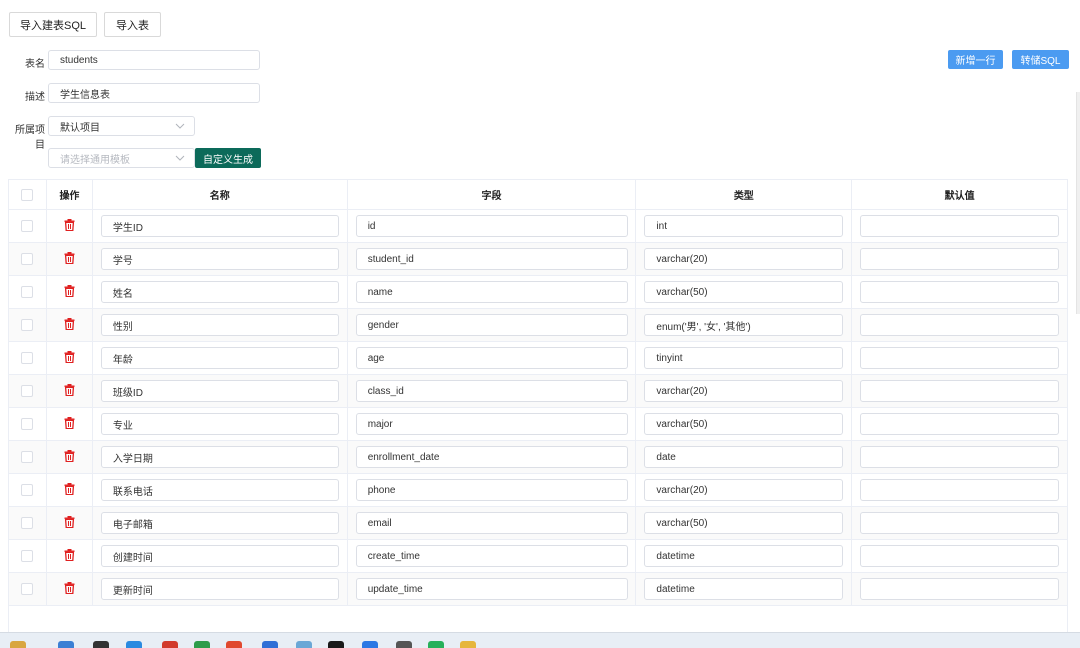 Image resolution: width=1080 pixels, height=648 pixels. Describe the element at coordinates (219, 226) in the screenshot. I see `name-input: 学生ID` at that location.